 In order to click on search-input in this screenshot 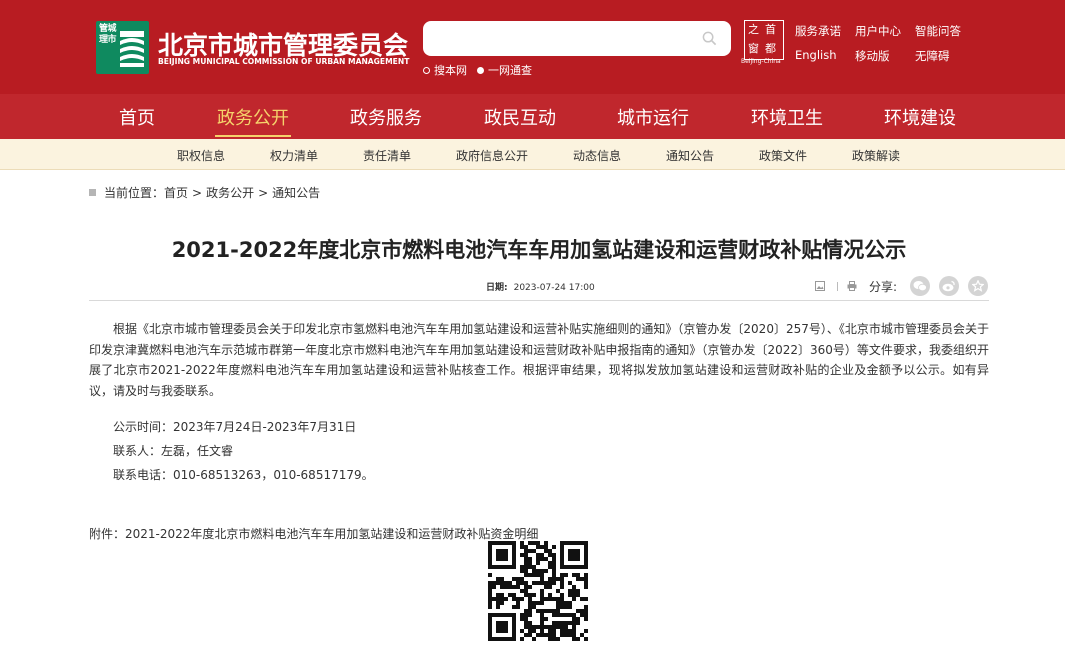, I will do `click(563, 38)`.